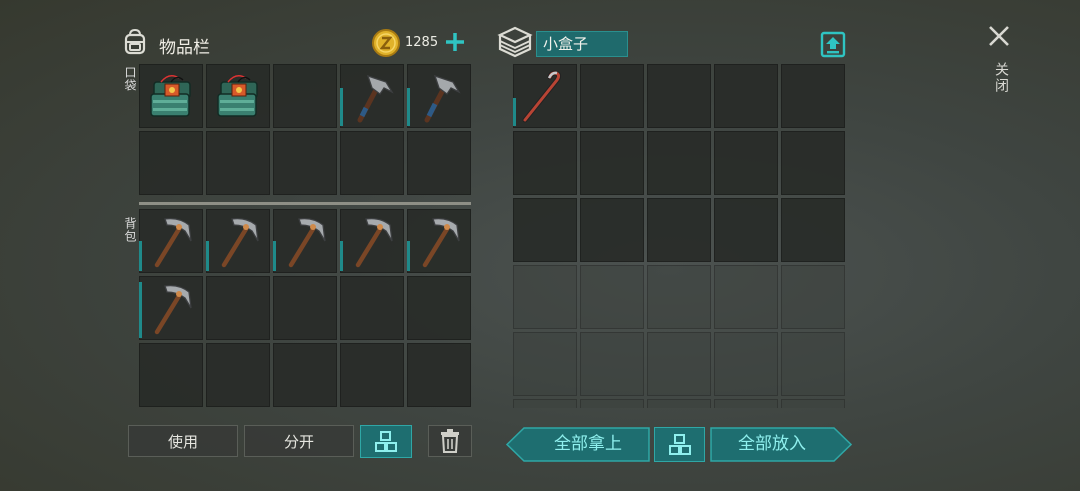 The width and height of the screenshot is (1080, 491). What do you see at coordinates (184, 48) in the screenshot?
I see `inventory-title: 物品栏` at bounding box center [184, 48].